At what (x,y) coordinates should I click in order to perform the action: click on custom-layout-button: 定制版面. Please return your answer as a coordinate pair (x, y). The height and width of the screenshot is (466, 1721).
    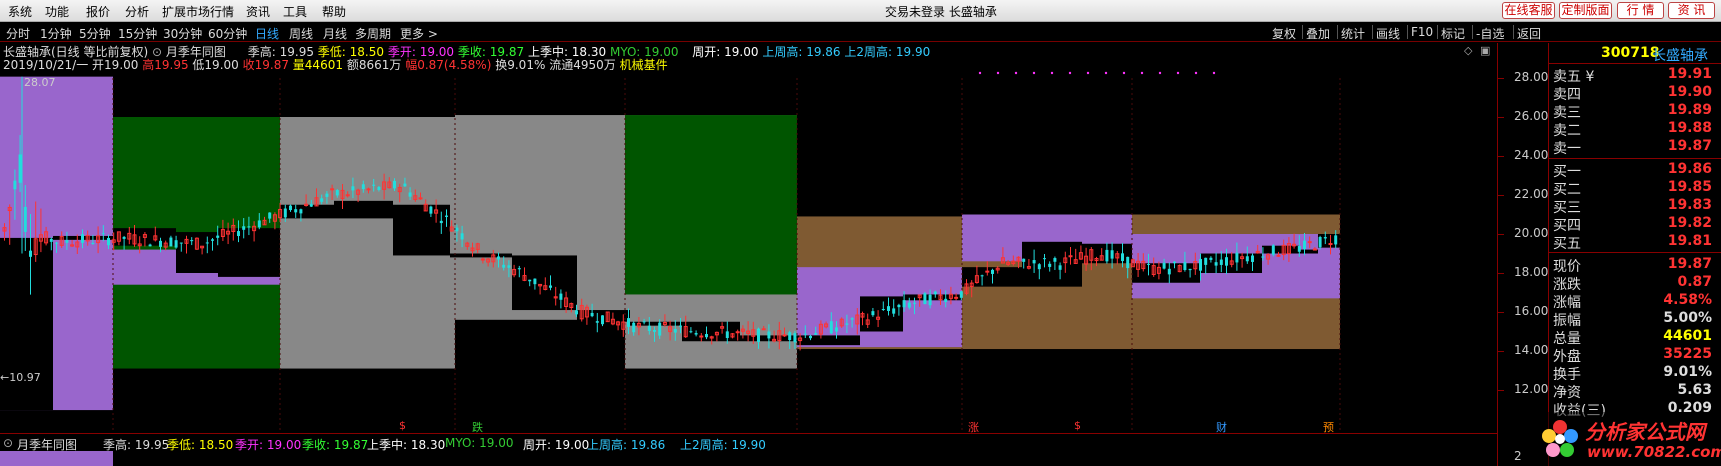
    Looking at the image, I should click on (1585, 10).